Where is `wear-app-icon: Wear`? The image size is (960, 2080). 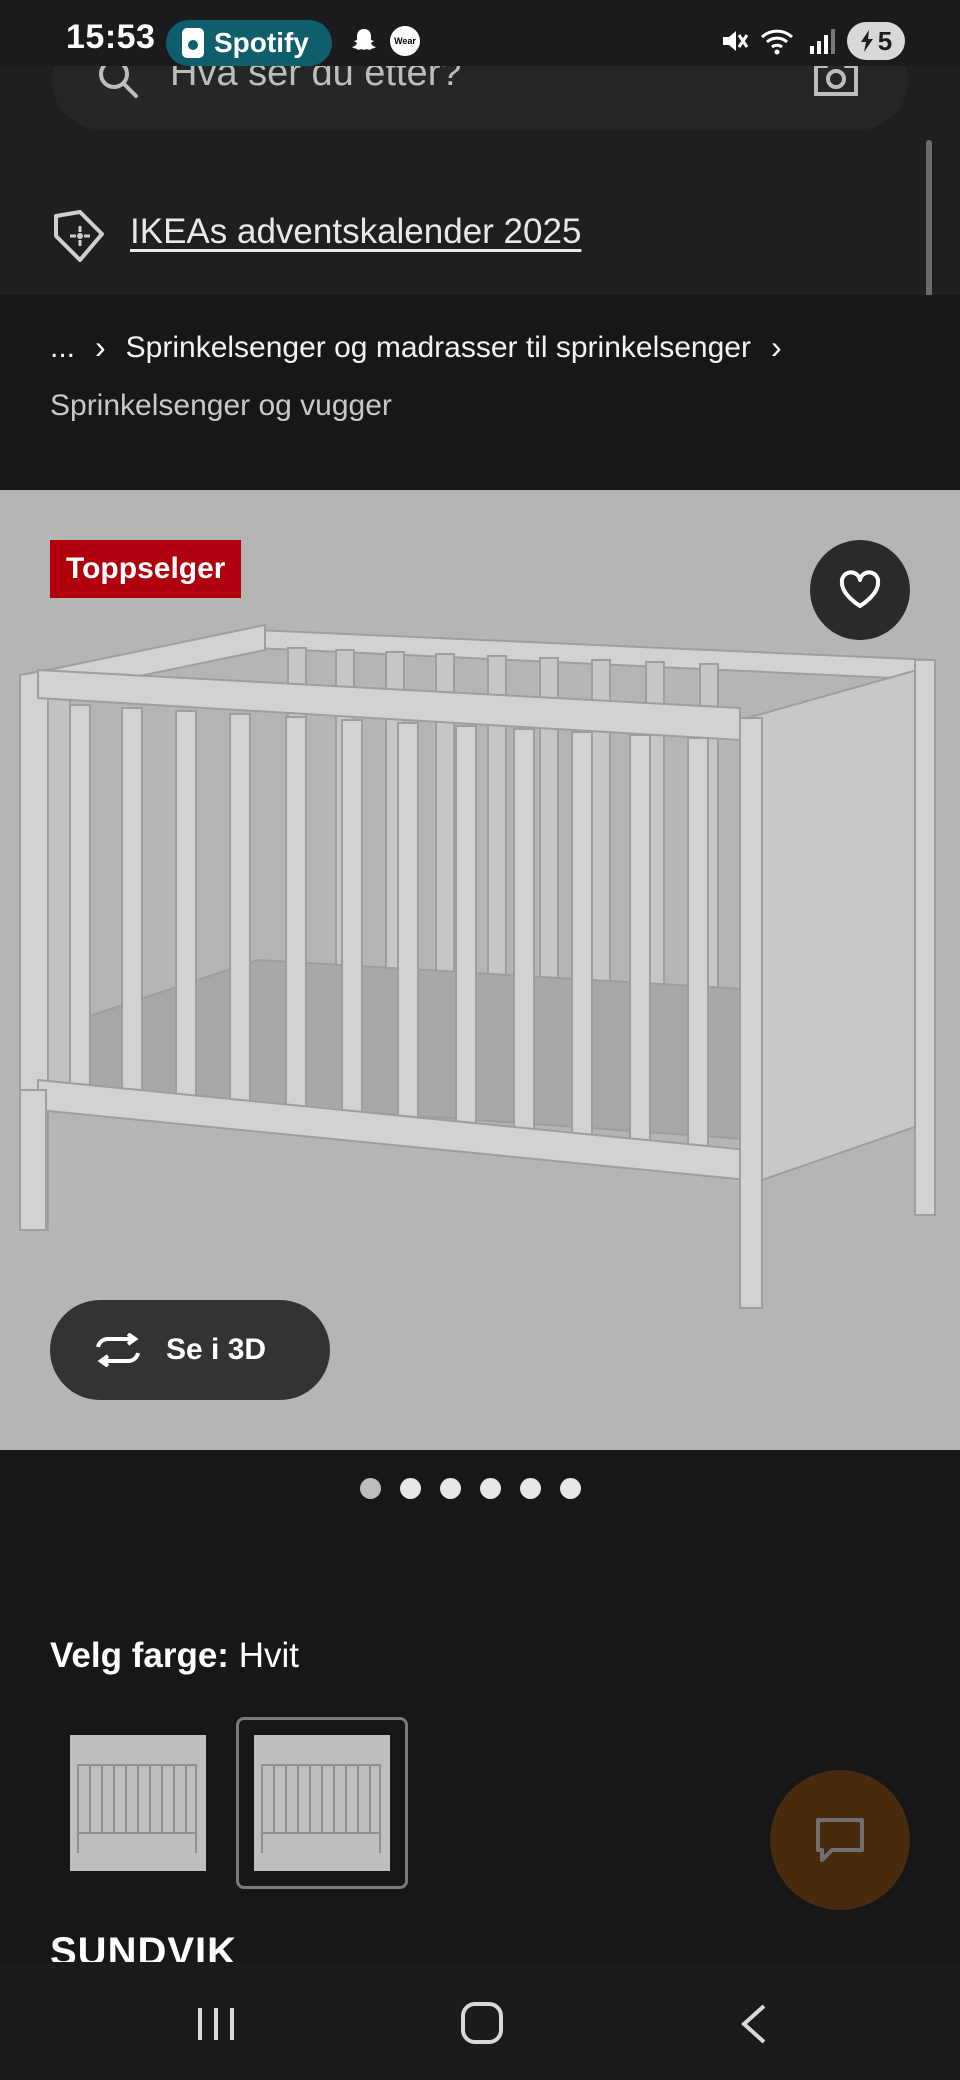
wear-app-icon: Wear is located at coordinates (405, 41).